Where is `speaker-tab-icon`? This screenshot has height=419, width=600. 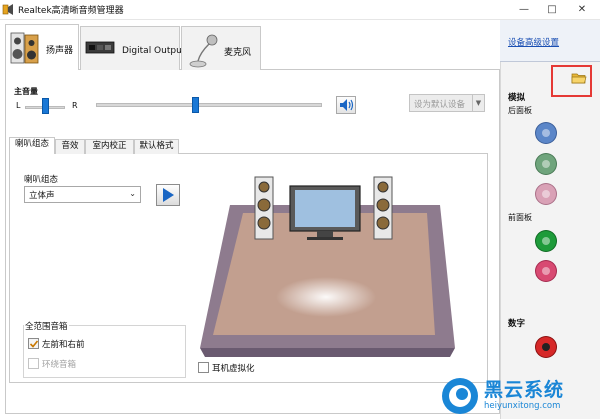
speaker-tab-icon is located at coordinates (24, 48).